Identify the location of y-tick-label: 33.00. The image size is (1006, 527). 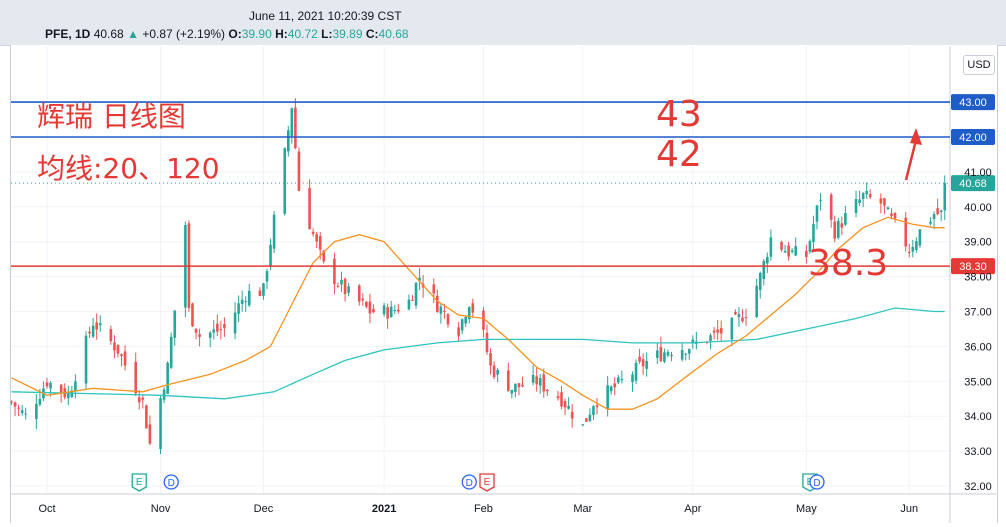
(978, 452).